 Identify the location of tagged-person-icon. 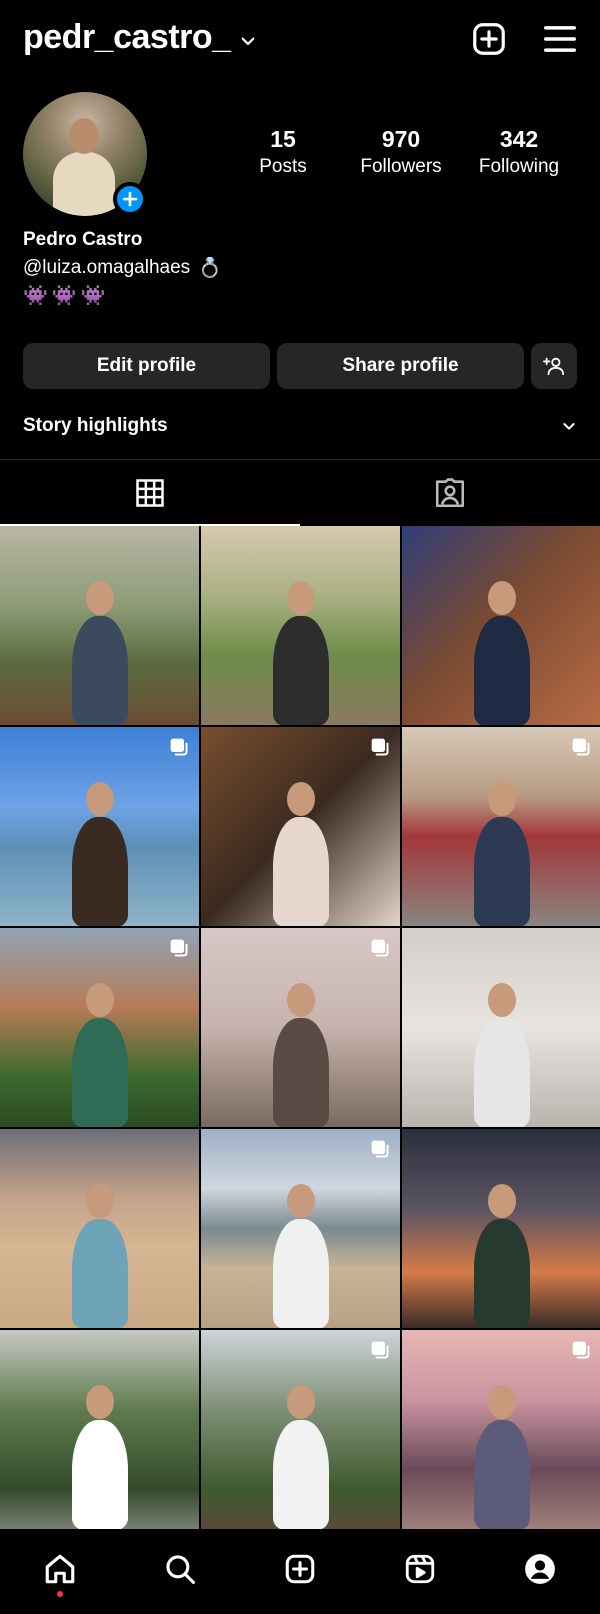
(450, 493).